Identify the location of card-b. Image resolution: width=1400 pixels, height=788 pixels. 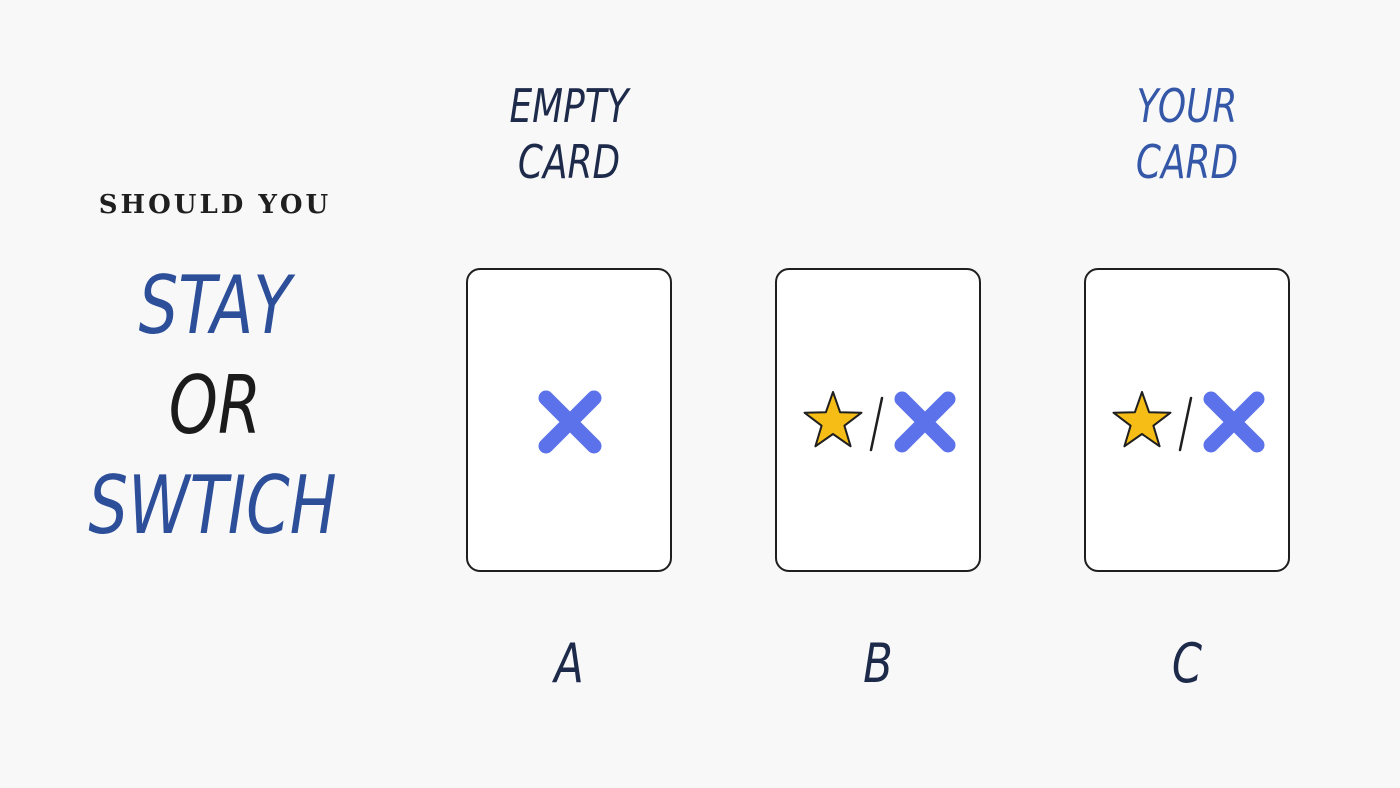
(878, 420).